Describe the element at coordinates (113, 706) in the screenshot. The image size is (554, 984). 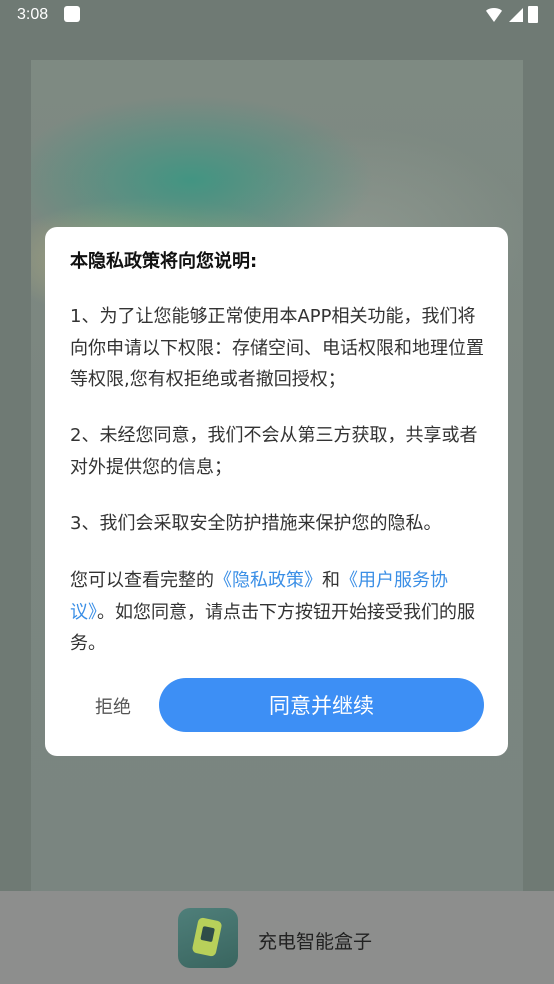
I see `reject-button: 拒绝` at that location.